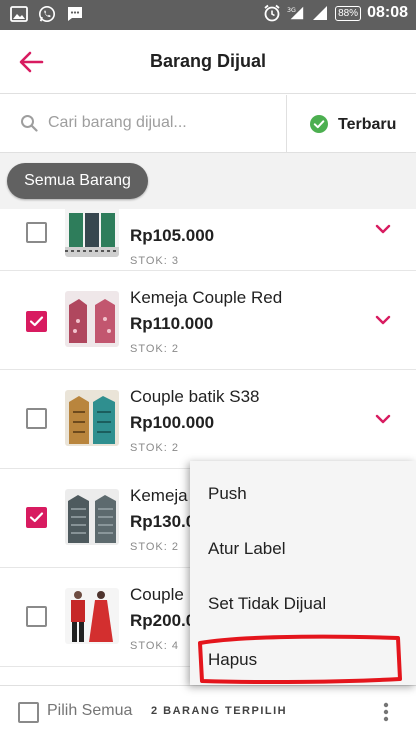 Image resolution: width=416 pixels, height=740 pixels. Describe the element at coordinates (348, 13) in the screenshot. I see `battery-indicator: 88%` at that location.